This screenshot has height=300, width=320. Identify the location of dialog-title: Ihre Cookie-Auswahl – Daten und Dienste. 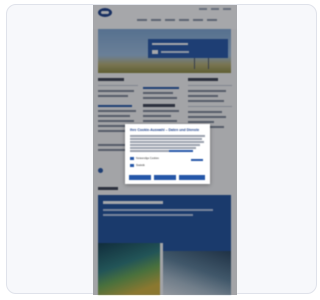
(165, 130).